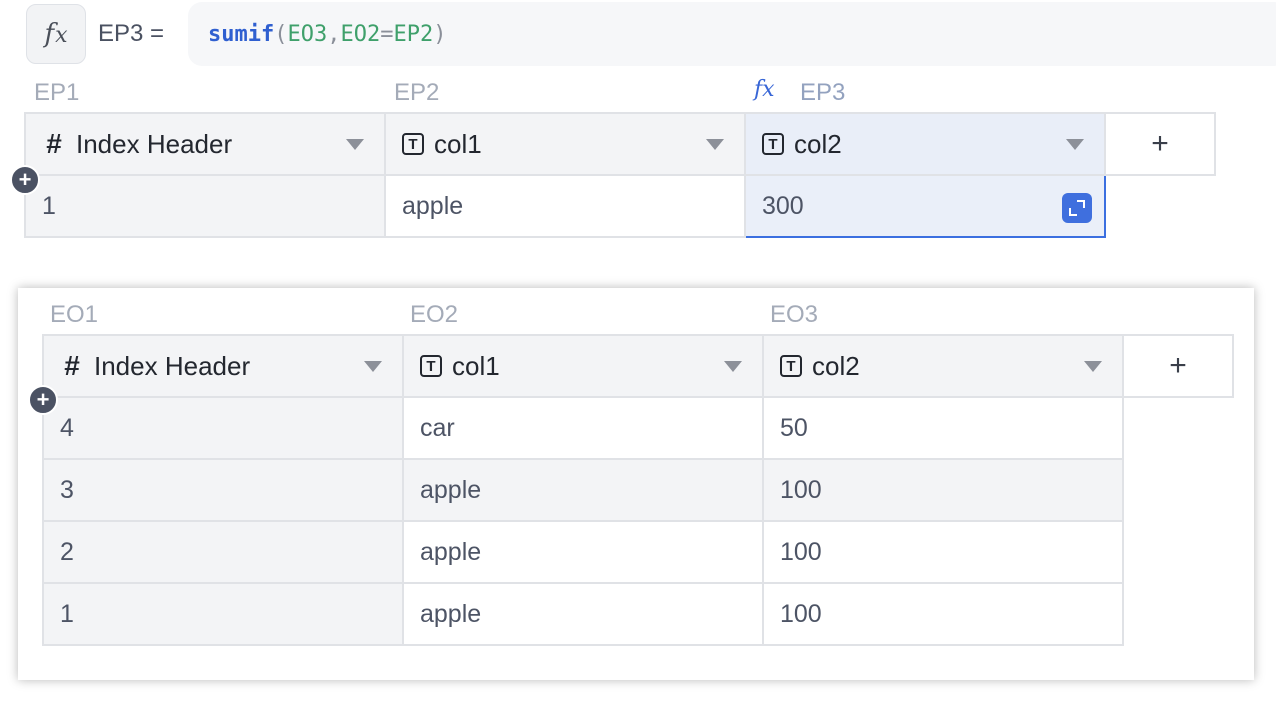 Image resolution: width=1276 pixels, height=710 pixels. I want to click on column-letter: EO1, so click(74, 314).